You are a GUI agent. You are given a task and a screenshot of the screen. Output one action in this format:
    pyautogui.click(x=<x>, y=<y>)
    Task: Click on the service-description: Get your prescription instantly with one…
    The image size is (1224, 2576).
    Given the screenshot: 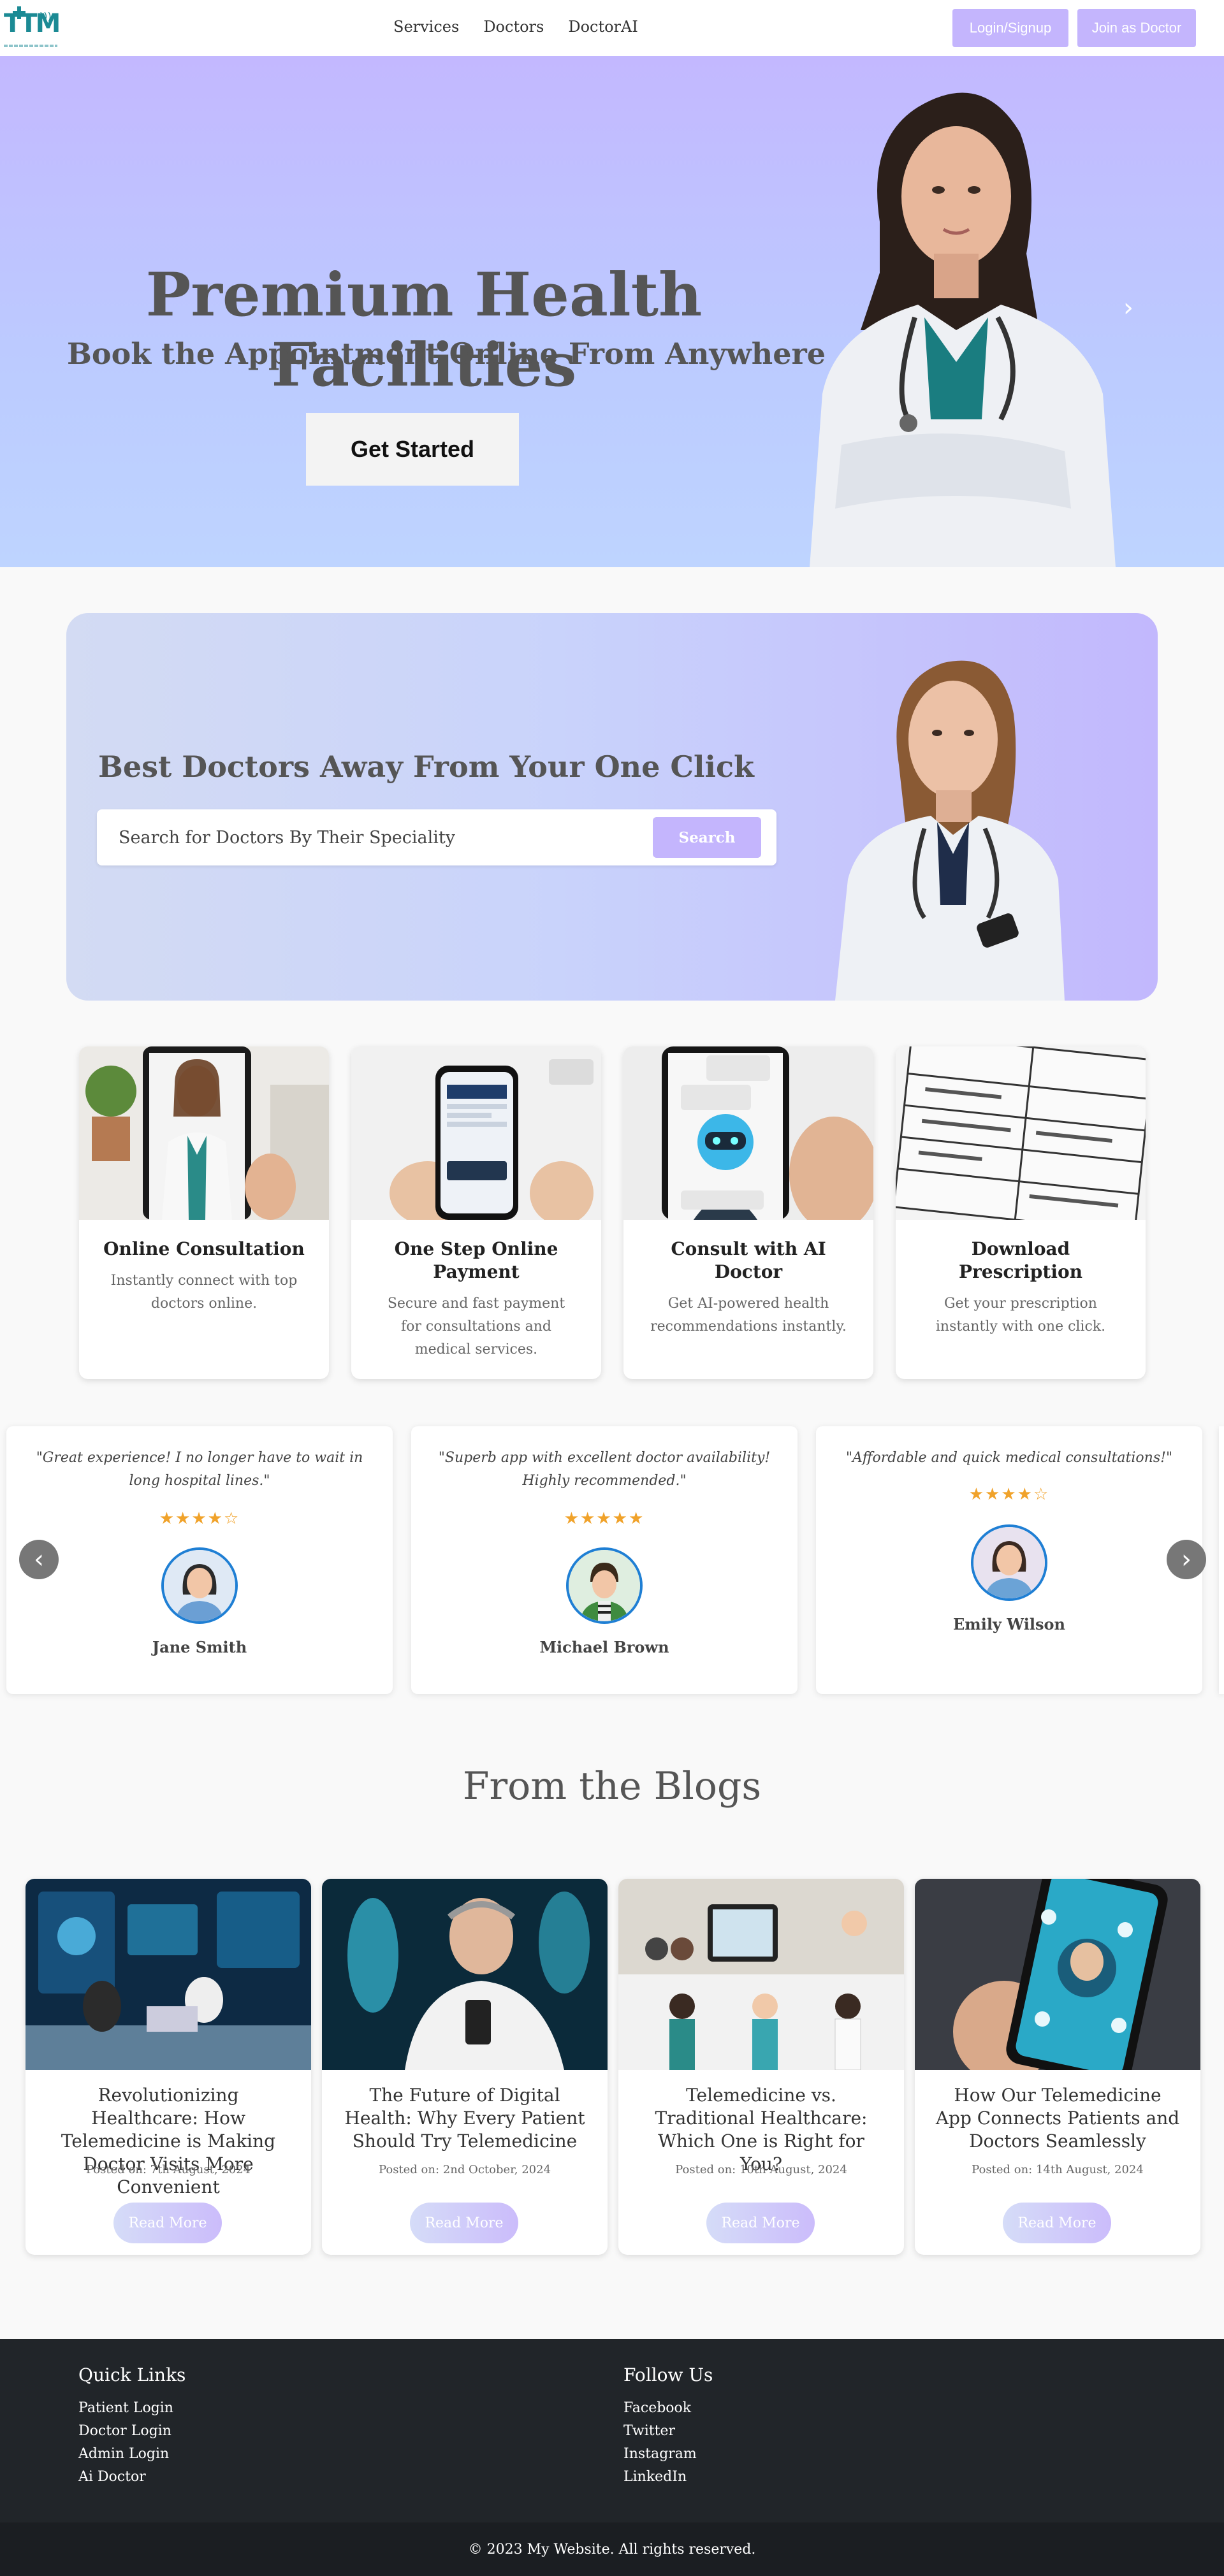 What is the action you would take?
    pyautogui.click(x=1020, y=1315)
    